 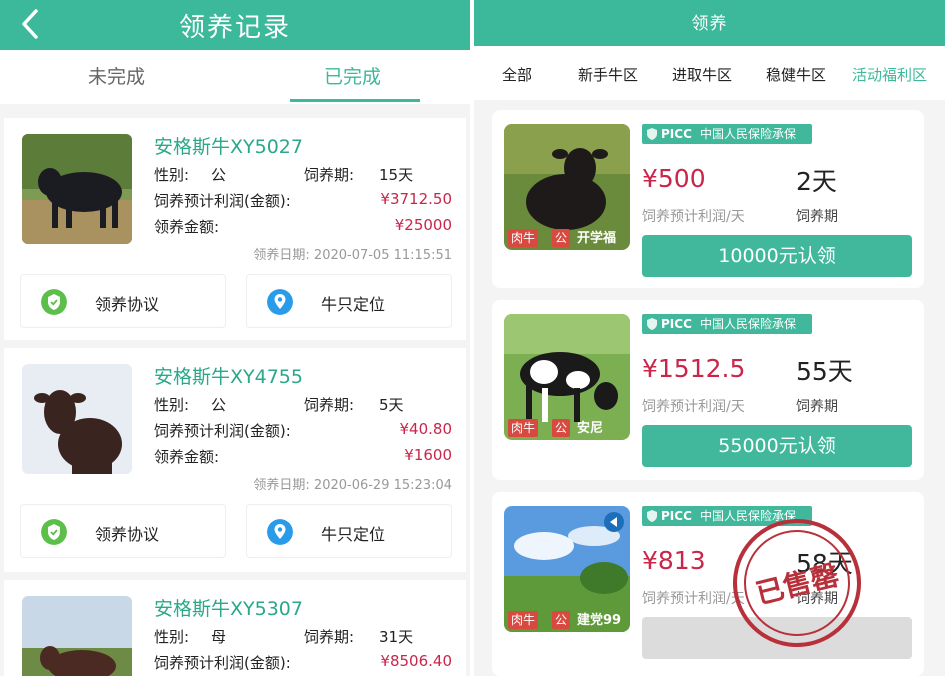 I want to click on header-bar: 领养记录, so click(x=235, y=25).